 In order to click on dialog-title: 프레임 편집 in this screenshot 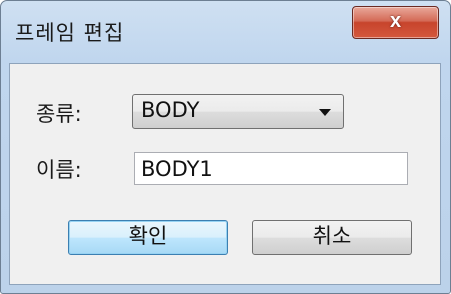, I will do `click(70, 33)`.